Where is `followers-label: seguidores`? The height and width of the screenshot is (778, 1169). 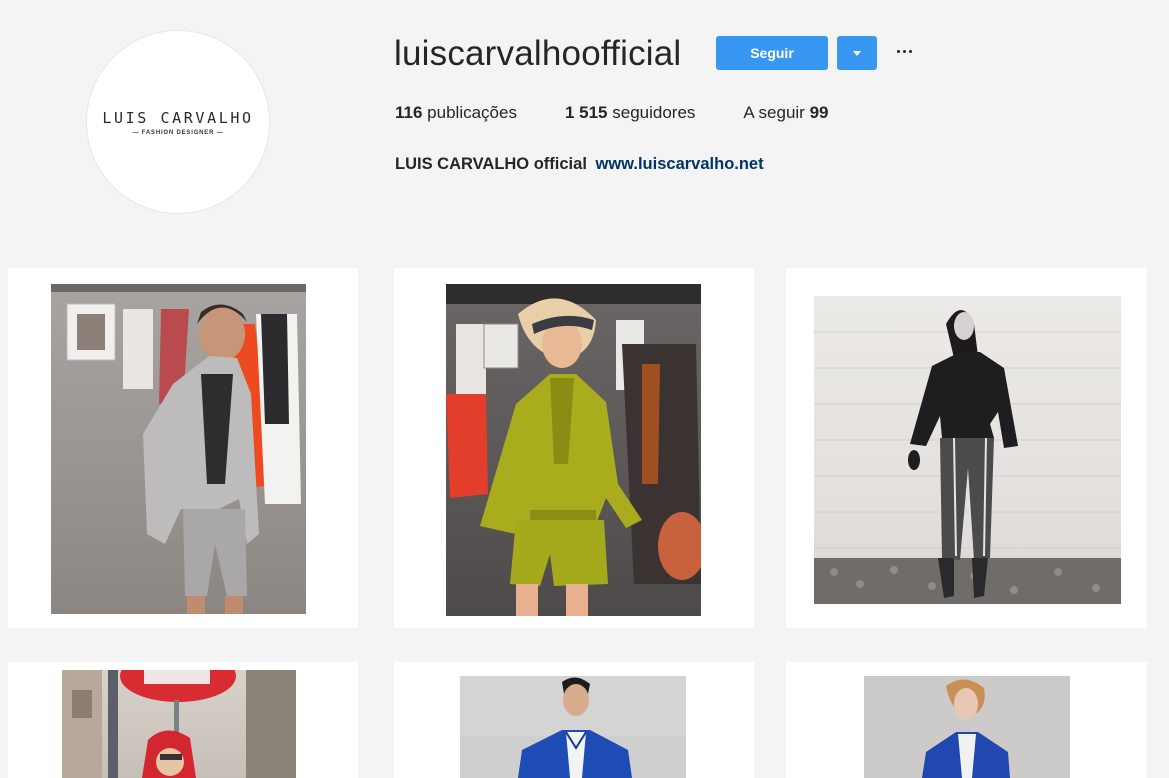 followers-label: seguidores is located at coordinates (654, 112).